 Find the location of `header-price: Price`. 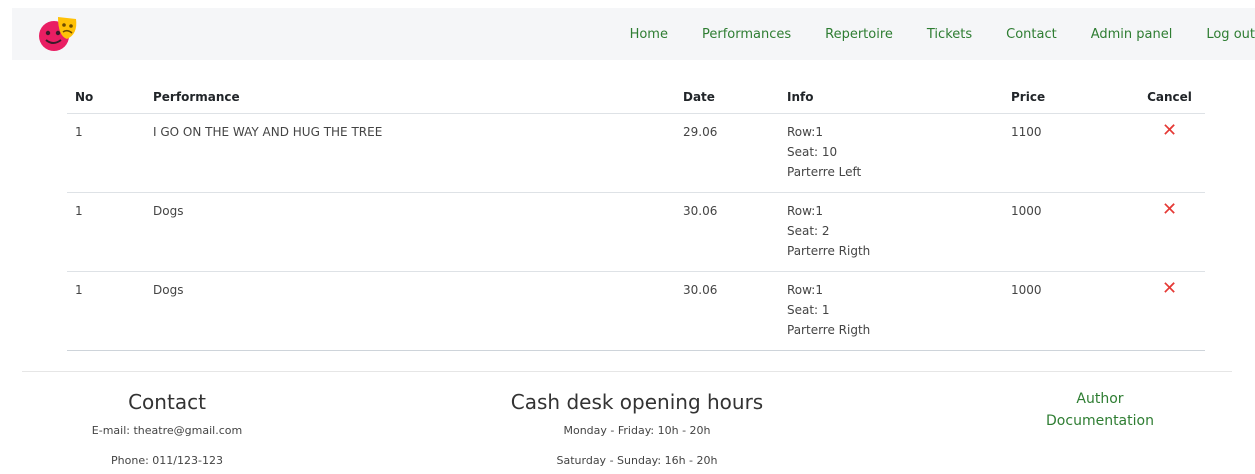

header-price: Price is located at coordinates (1068, 97).